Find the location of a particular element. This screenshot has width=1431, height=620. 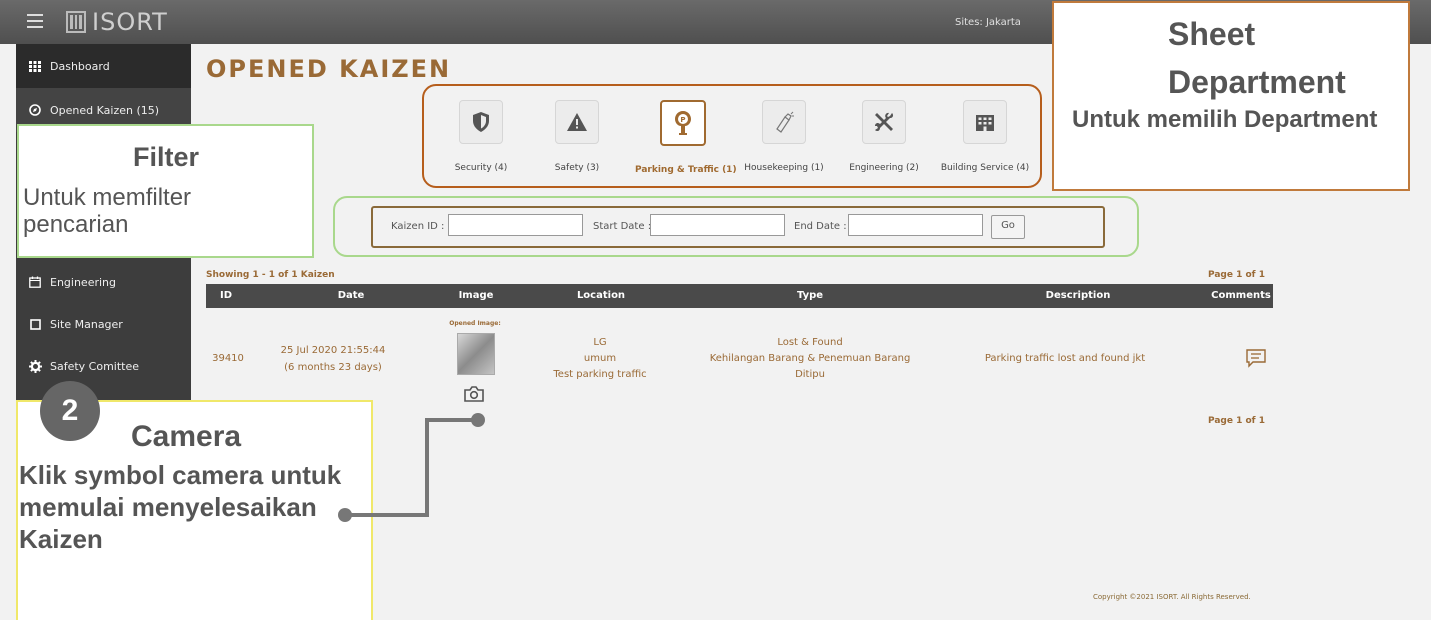

end-date-label: End Date : is located at coordinates (820, 226).